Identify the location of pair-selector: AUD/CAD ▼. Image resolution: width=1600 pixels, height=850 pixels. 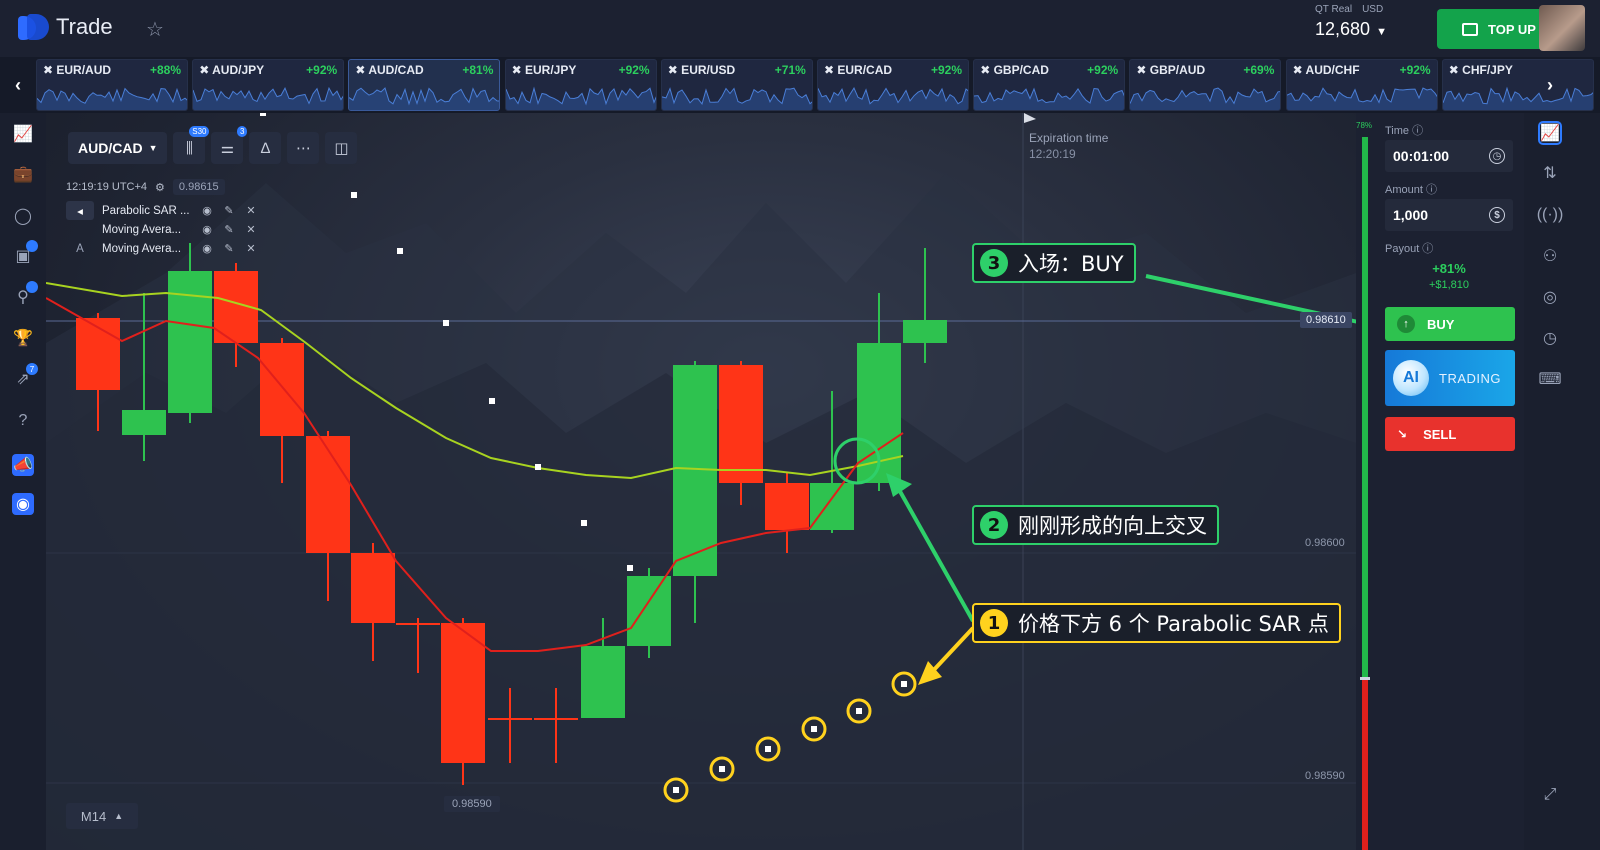
(118, 148).